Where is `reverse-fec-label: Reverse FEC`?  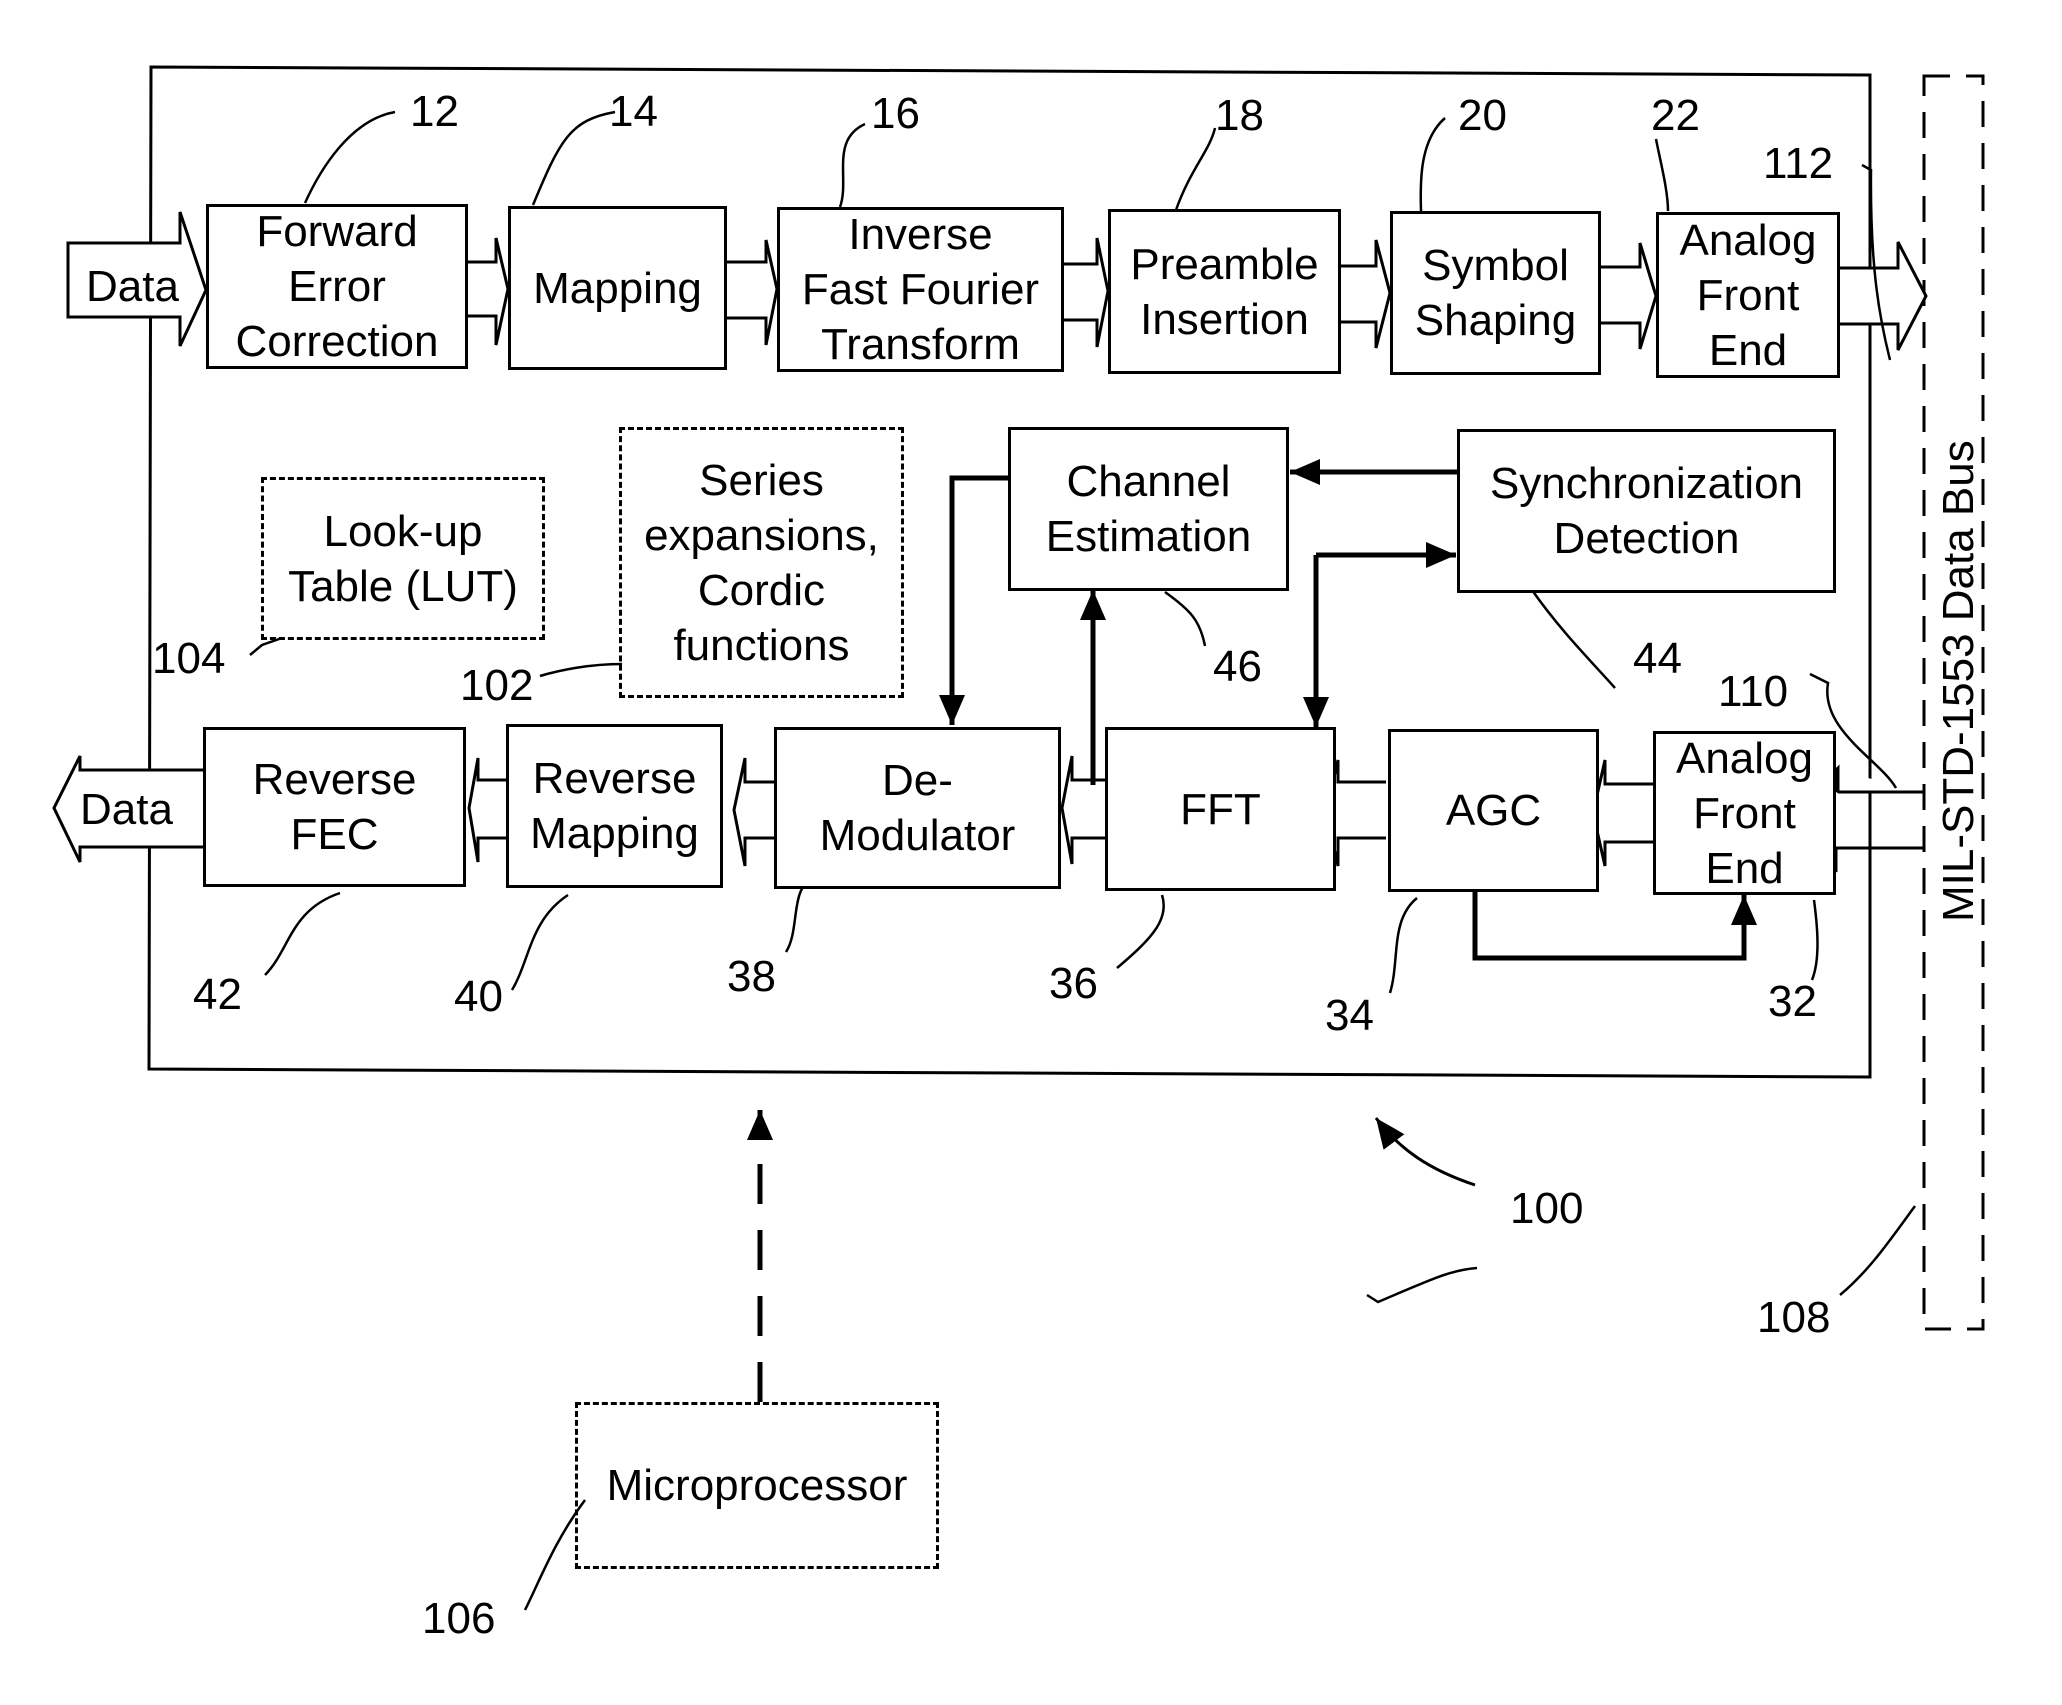 reverse-fec-label: Reverse FEC is located at coordinates (334, 807).